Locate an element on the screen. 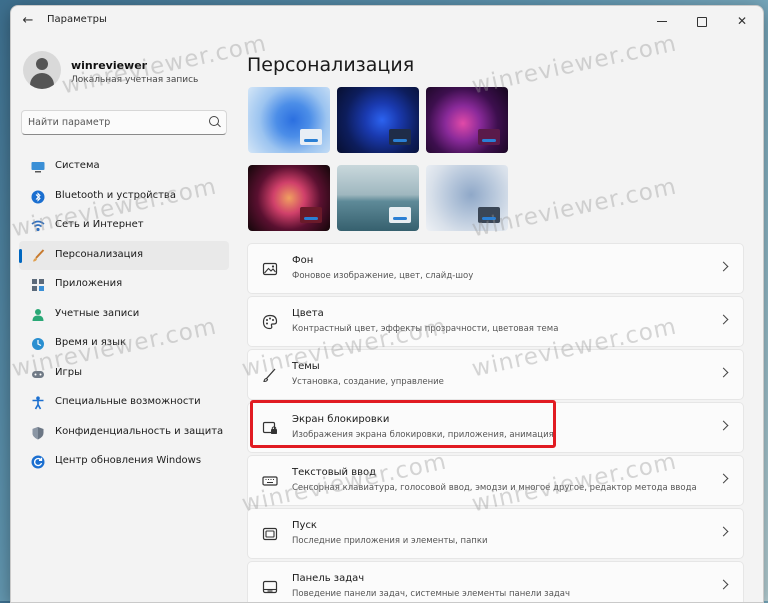 The width and height of the screenshot is (768, 603). sidebar-item-label: Система is located at coordinates (77, 165).